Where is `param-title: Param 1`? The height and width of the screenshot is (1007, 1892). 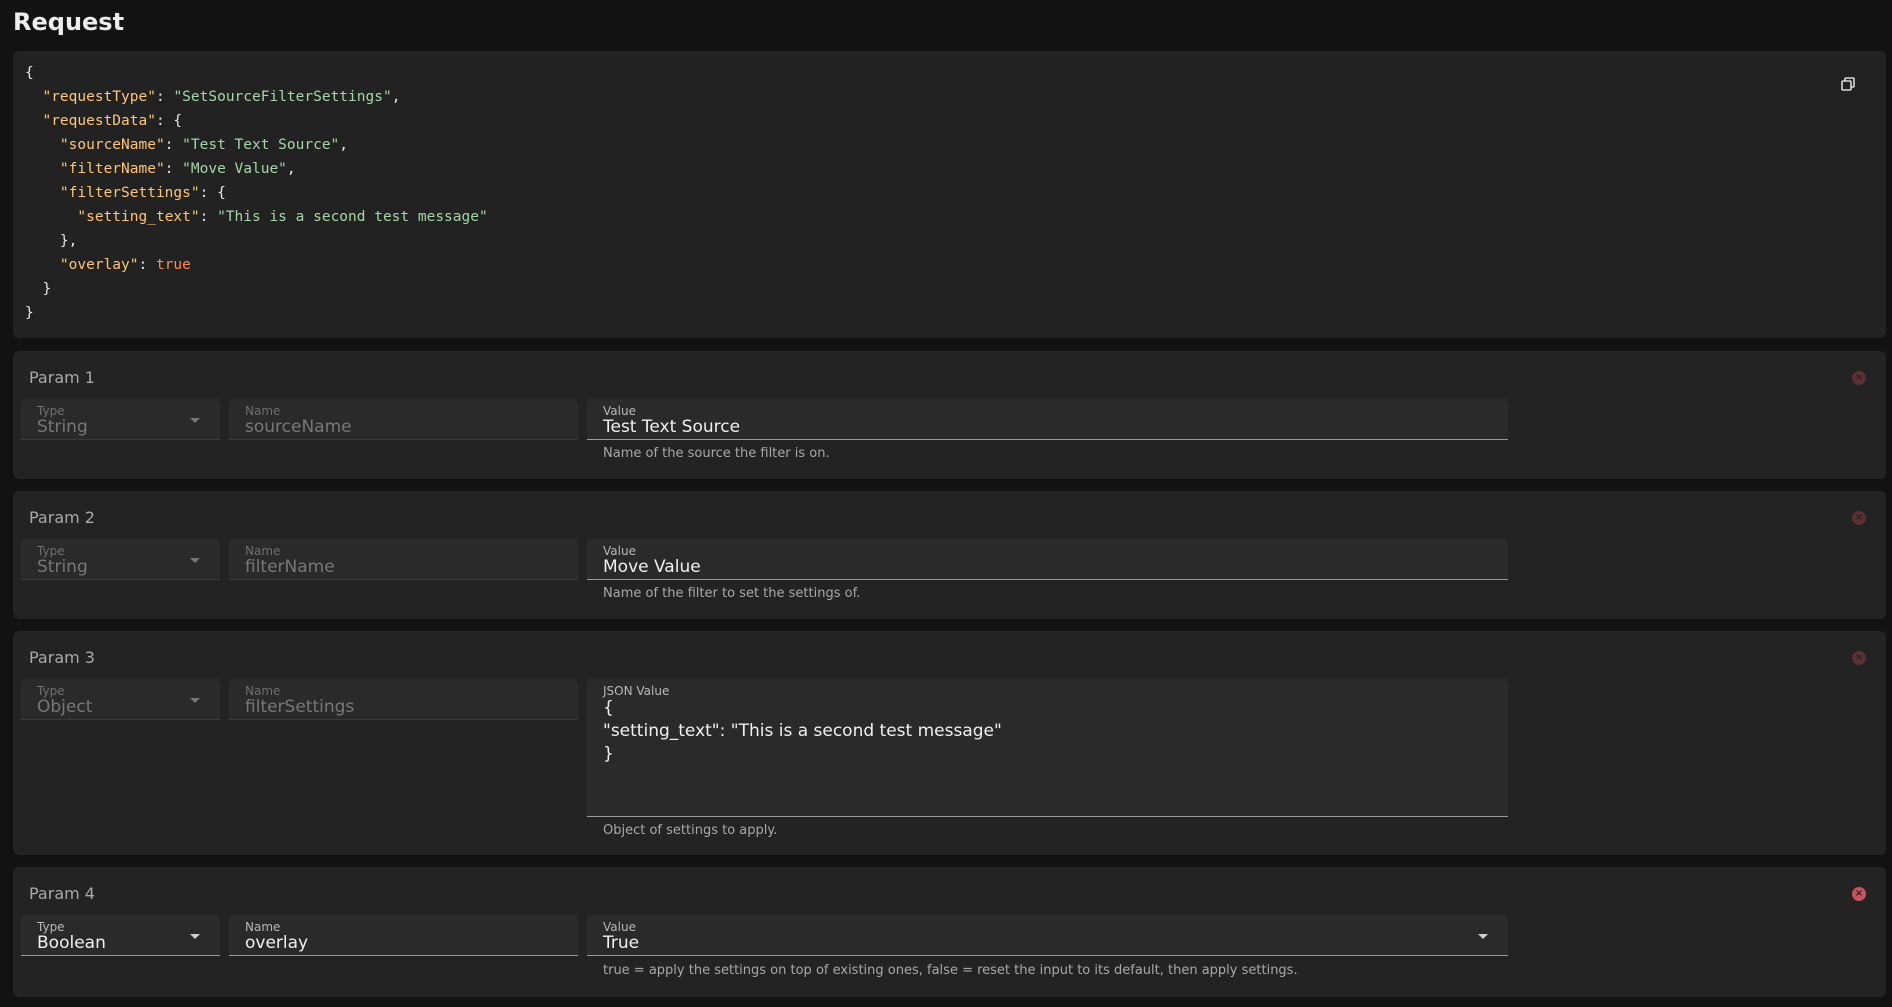
param-title: Param 1 is located at coordinates (62, 377).